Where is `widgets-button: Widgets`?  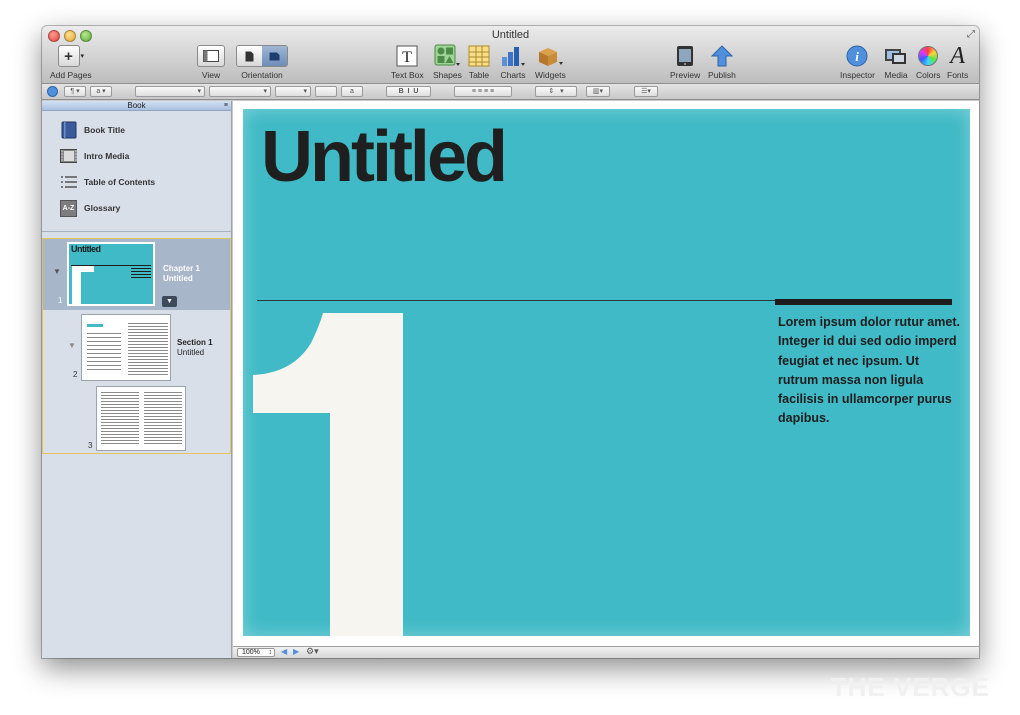 widgets-button: Widgets is located at coordinates (550, 61).